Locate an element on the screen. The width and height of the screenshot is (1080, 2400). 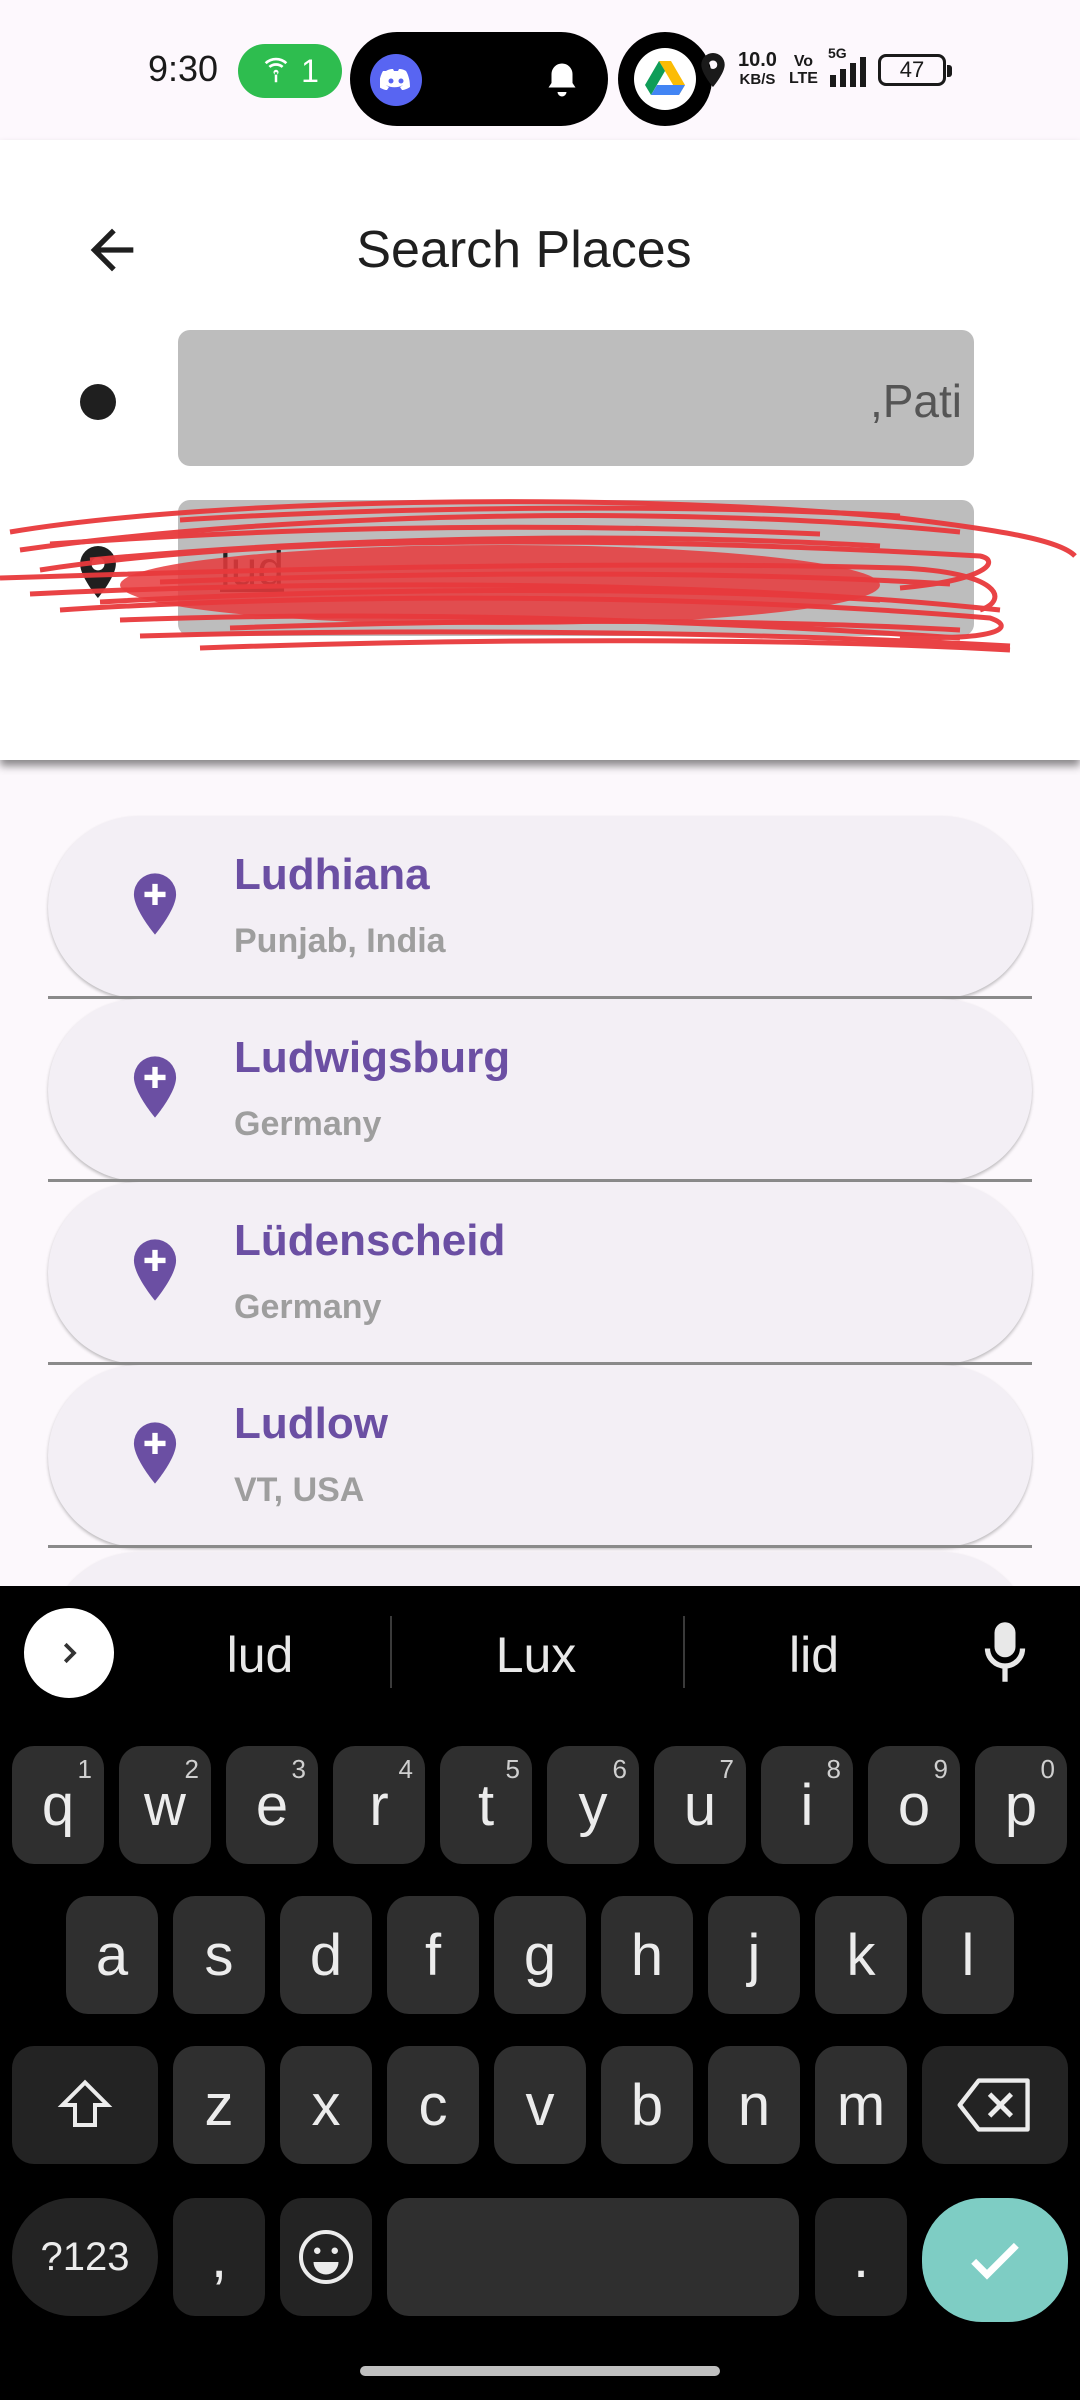
key-q: q1 is located at coordinates (58, 1805).